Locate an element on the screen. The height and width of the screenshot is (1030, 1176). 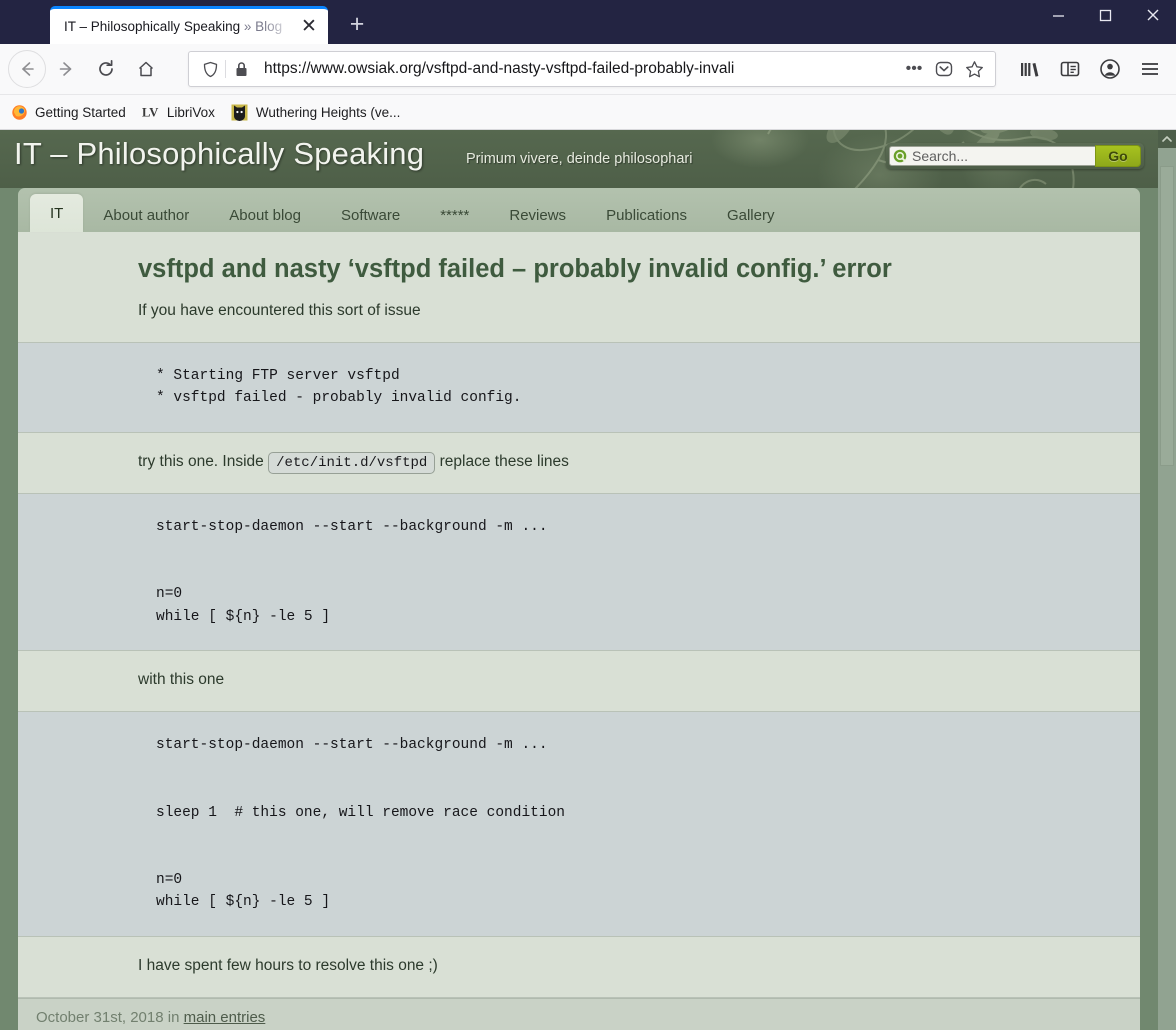
librivox-icon: LV is located at coordinates (151, 112).